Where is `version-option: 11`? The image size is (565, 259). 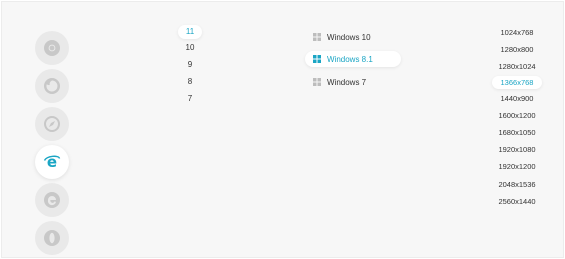 version-option: 11 is located at coordinates (190, 32).